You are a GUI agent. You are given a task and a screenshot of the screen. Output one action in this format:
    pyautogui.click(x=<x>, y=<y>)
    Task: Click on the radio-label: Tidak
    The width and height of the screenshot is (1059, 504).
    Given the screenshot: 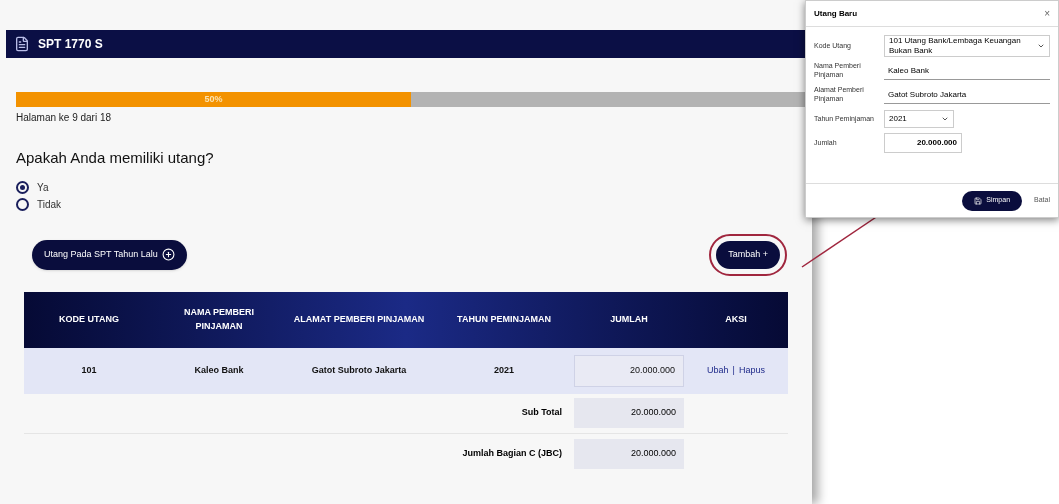 What is the action you would take?
    pyautogui.click(x=49, y=204)
    